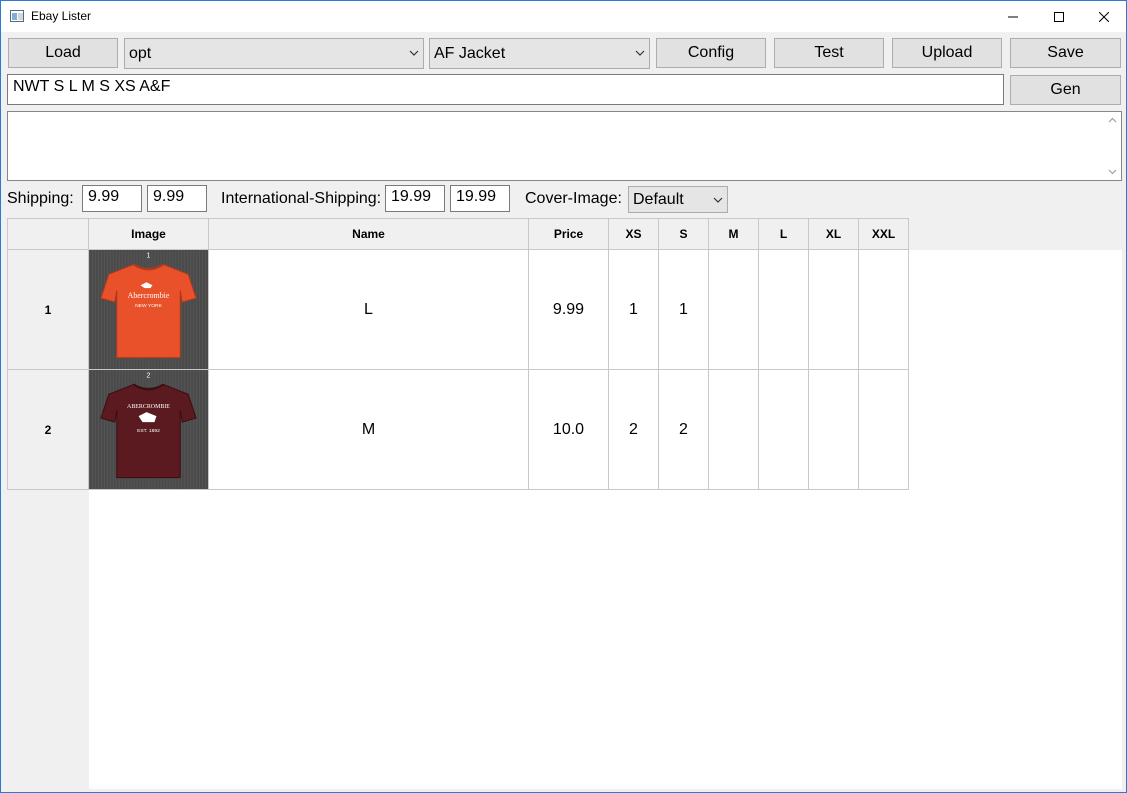  Describe the element at coordinates (177, 198) in the screenshot. I see `shipping-input-2: 9.99` at that location.